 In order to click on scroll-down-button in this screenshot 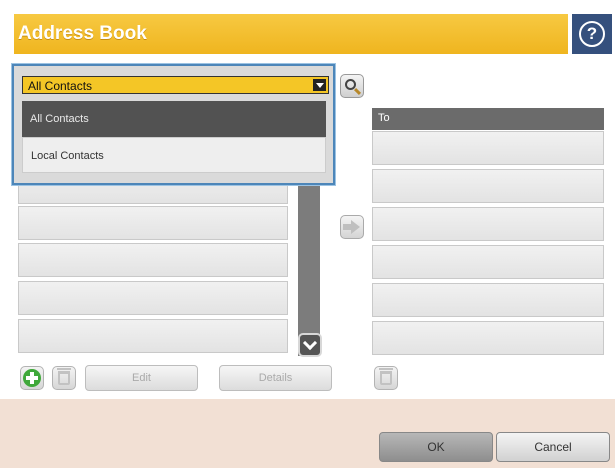, I will do `click(310, 345)`.